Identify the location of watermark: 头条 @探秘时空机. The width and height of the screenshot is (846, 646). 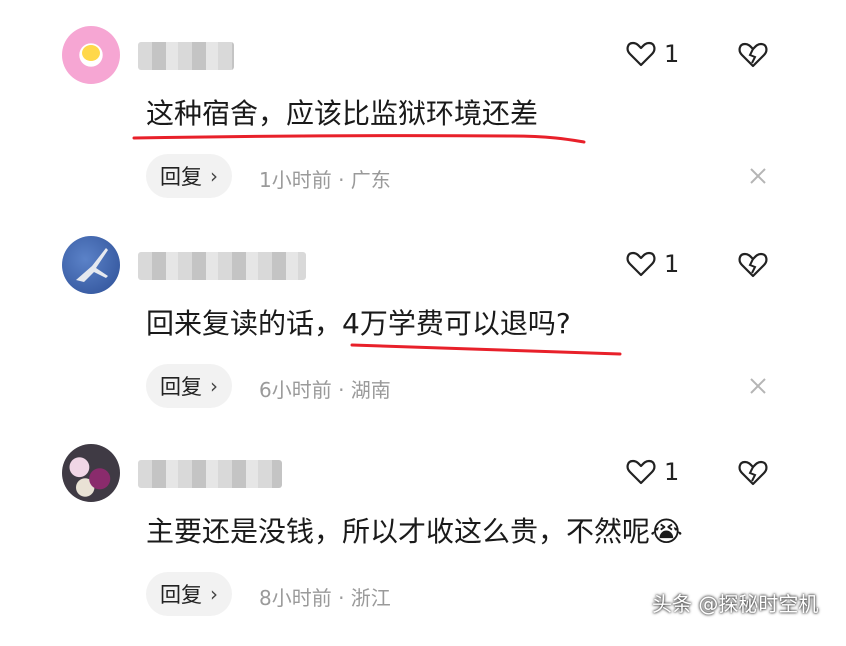
(735, 604).